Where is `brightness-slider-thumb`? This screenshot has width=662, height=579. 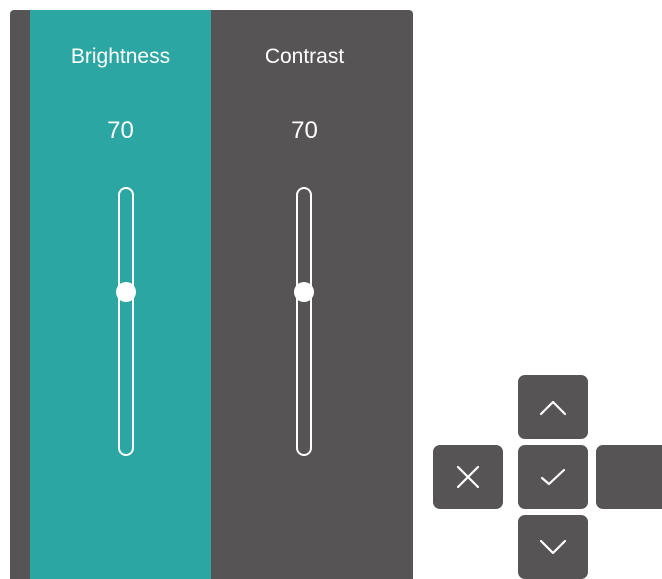
brightness-slider-thumb is located at coordinates (126, 292).